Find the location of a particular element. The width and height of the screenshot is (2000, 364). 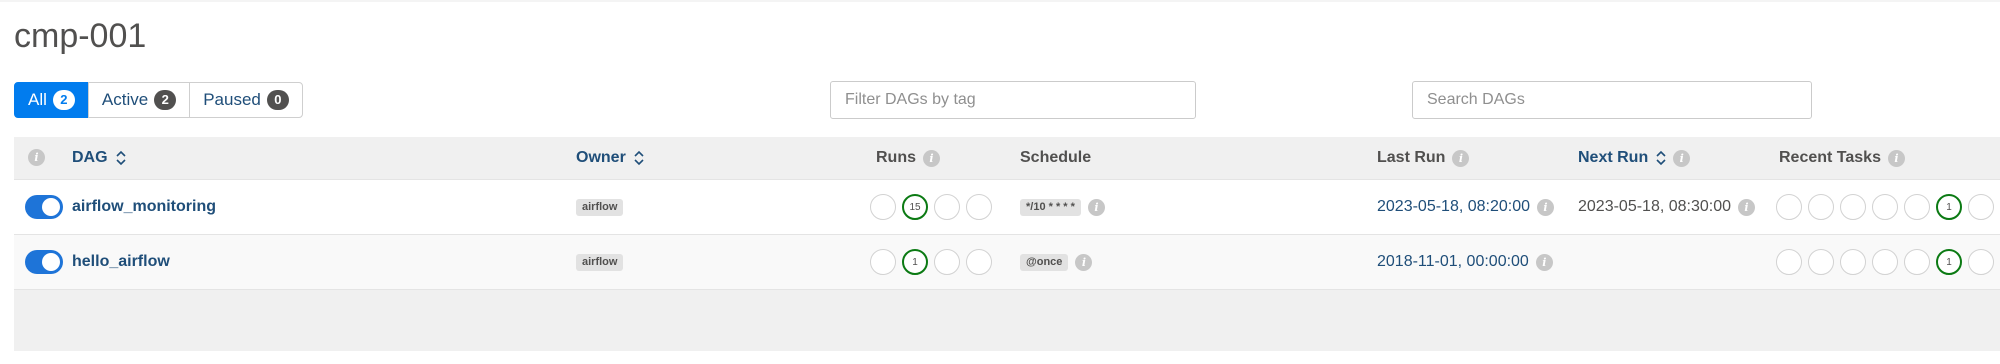

run-status-circle: 15 is located at coordinates (915, 207).